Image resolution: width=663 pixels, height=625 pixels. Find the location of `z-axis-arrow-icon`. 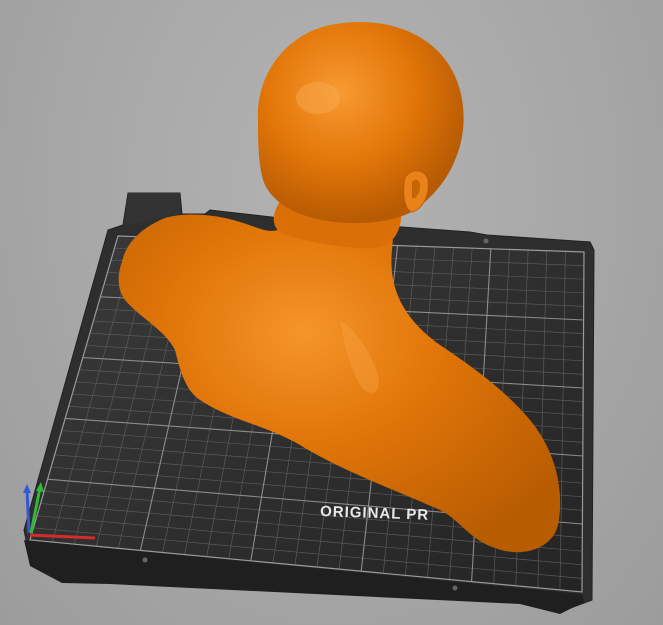

z-axis-arrow-icon is located at coordinates (27, 488).